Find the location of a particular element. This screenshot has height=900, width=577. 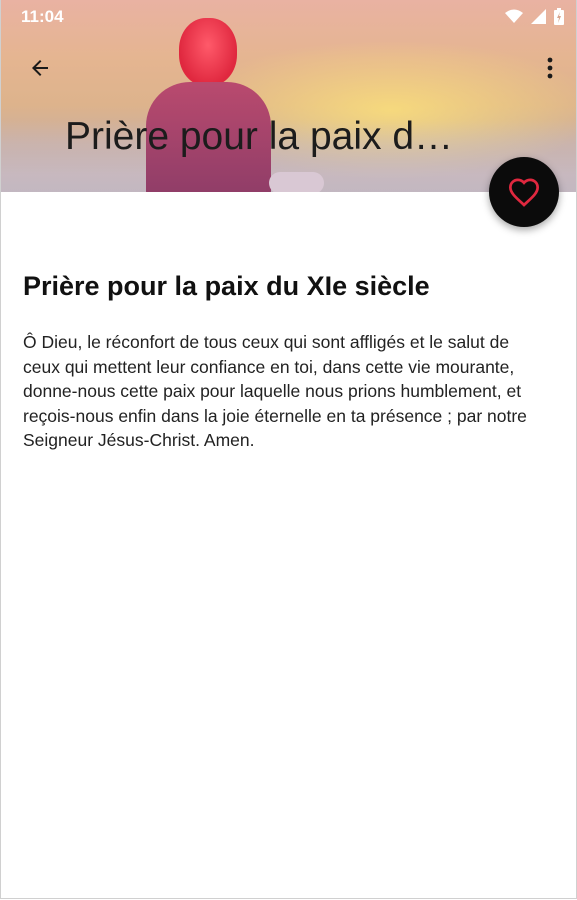

back-button is located at coordinates (40, 68).